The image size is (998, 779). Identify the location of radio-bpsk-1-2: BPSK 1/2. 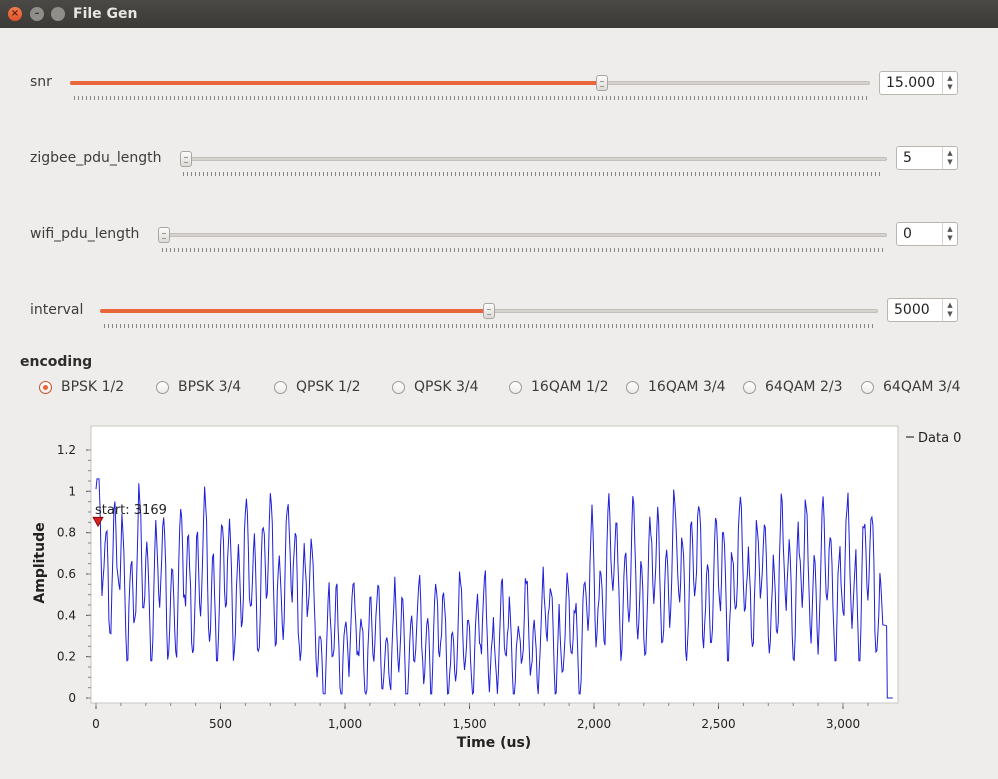
(81, 387).